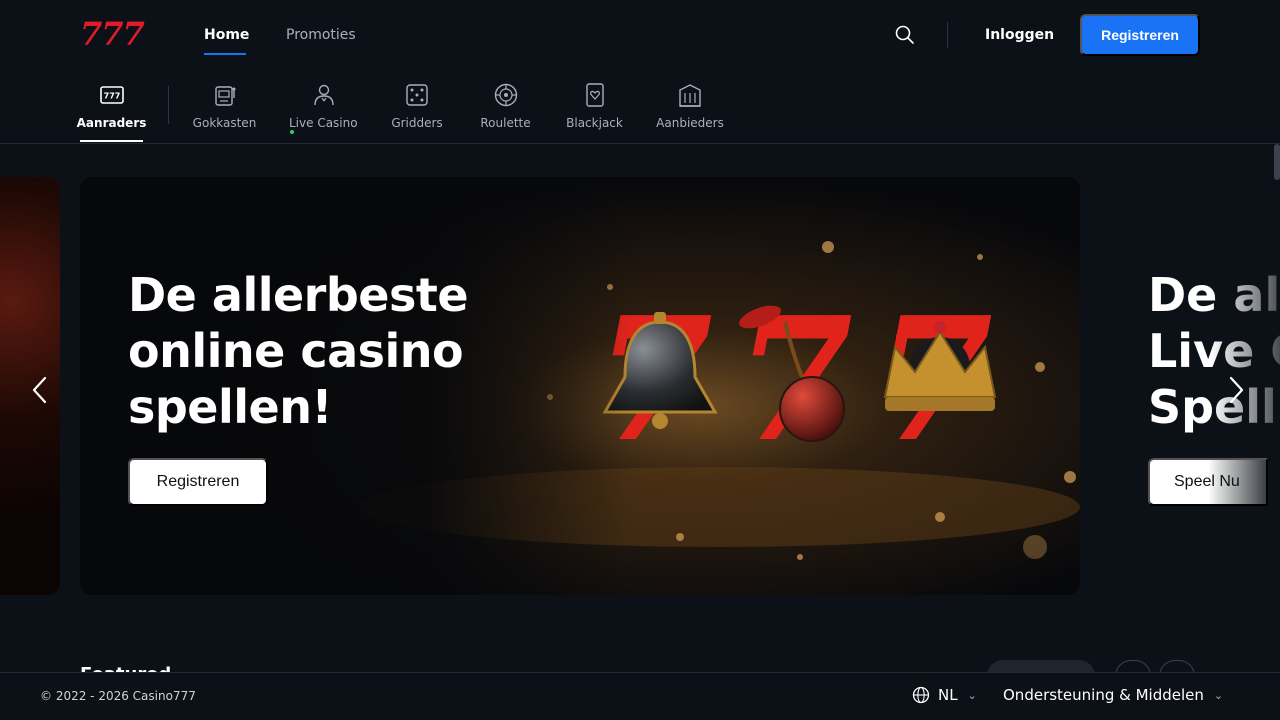  Describe the element at coordinates (505, 95) in the screenshot. I see `roulette-icon` at that location.